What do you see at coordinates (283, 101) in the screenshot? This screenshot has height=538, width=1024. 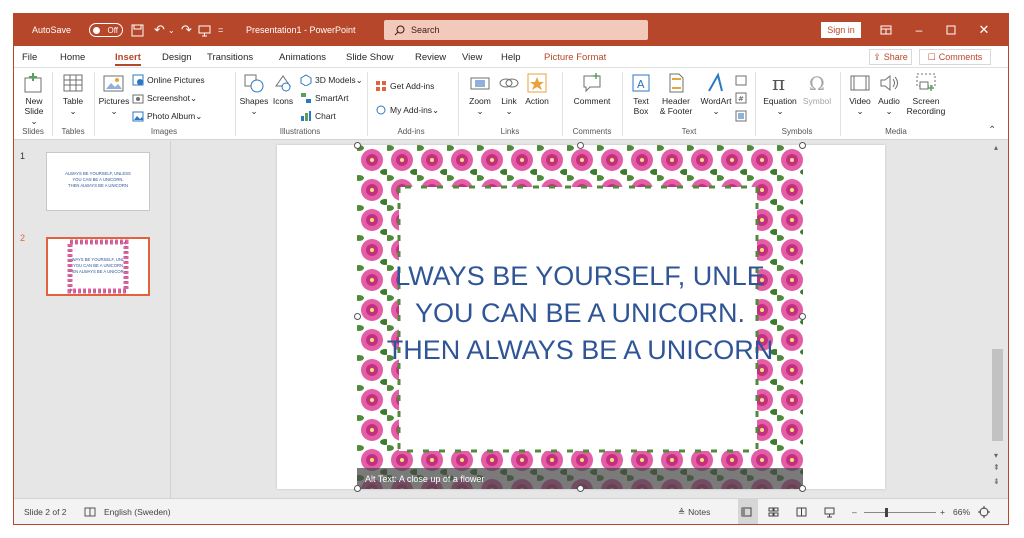 I see `icons-label: Icons` at bounding box center [283, 101].